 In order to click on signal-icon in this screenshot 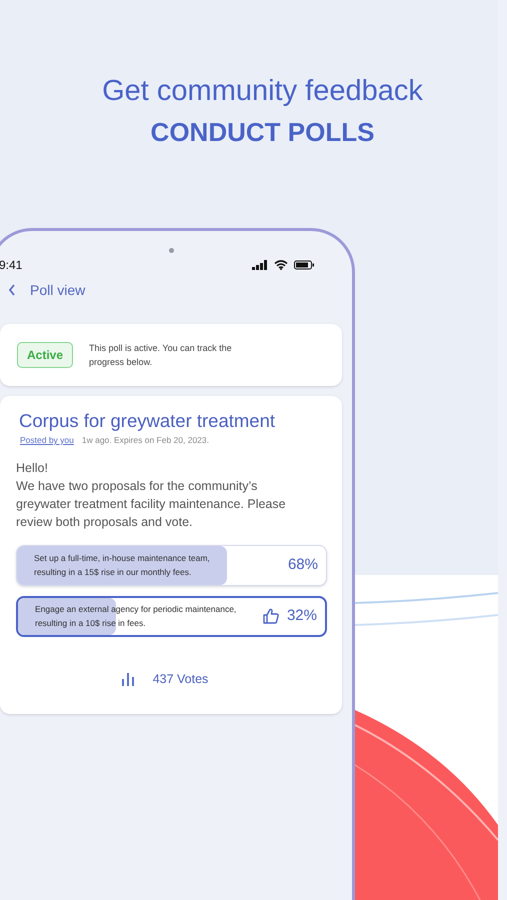, I will do `click(260, 265)`.